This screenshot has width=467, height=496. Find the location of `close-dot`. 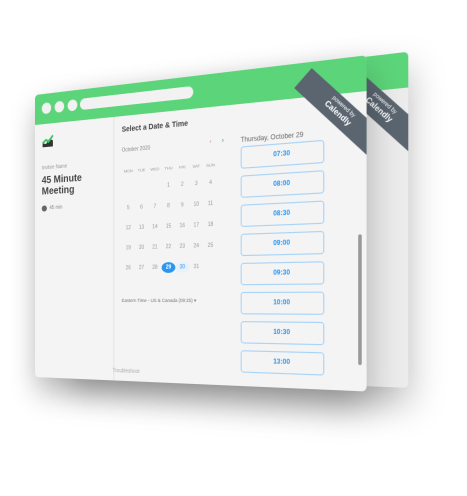

close-dot is located at coordinates (46, 108).